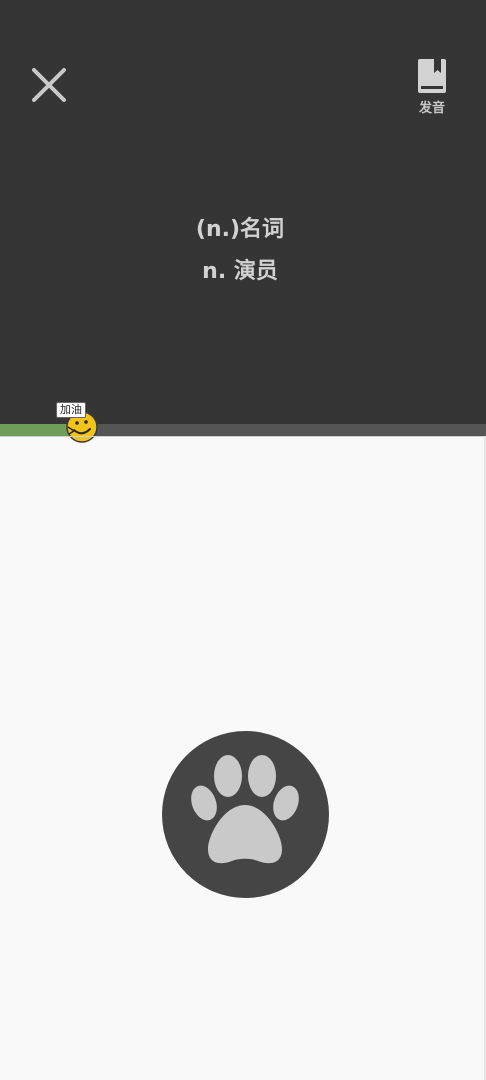 The width and height of the screenshot is (486, 1080). I want to click on panel-divider, so click(243, 436).